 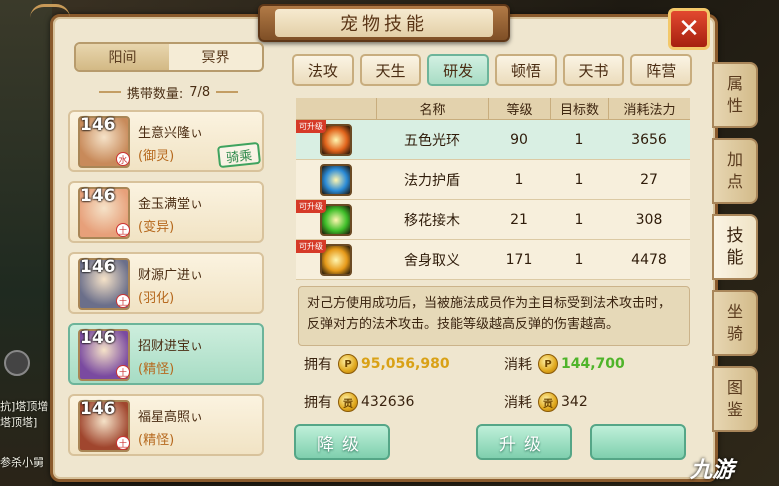 What do you see at coordinates (735, 95) in the screenshot?
I see `side-tab-0: 属性` at bounding box center [735, 95].